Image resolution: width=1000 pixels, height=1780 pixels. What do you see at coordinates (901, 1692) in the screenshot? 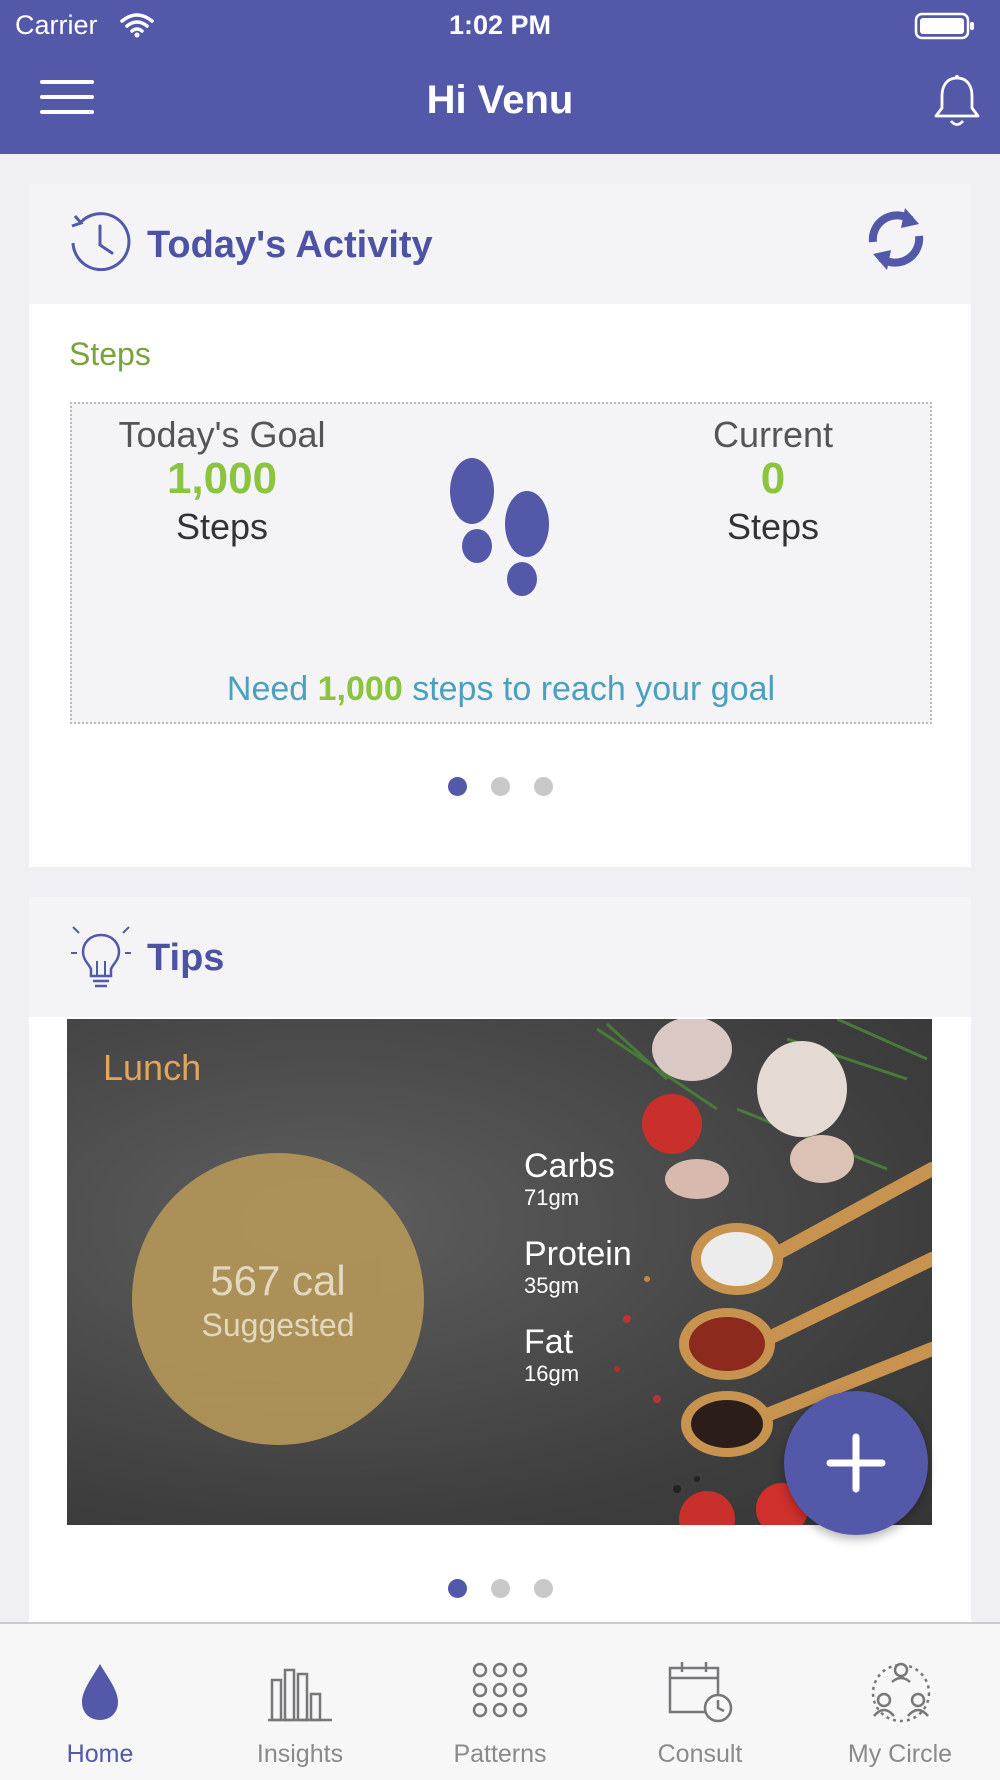
I see `people-circle-icon` at bounding box center [901, 1692].